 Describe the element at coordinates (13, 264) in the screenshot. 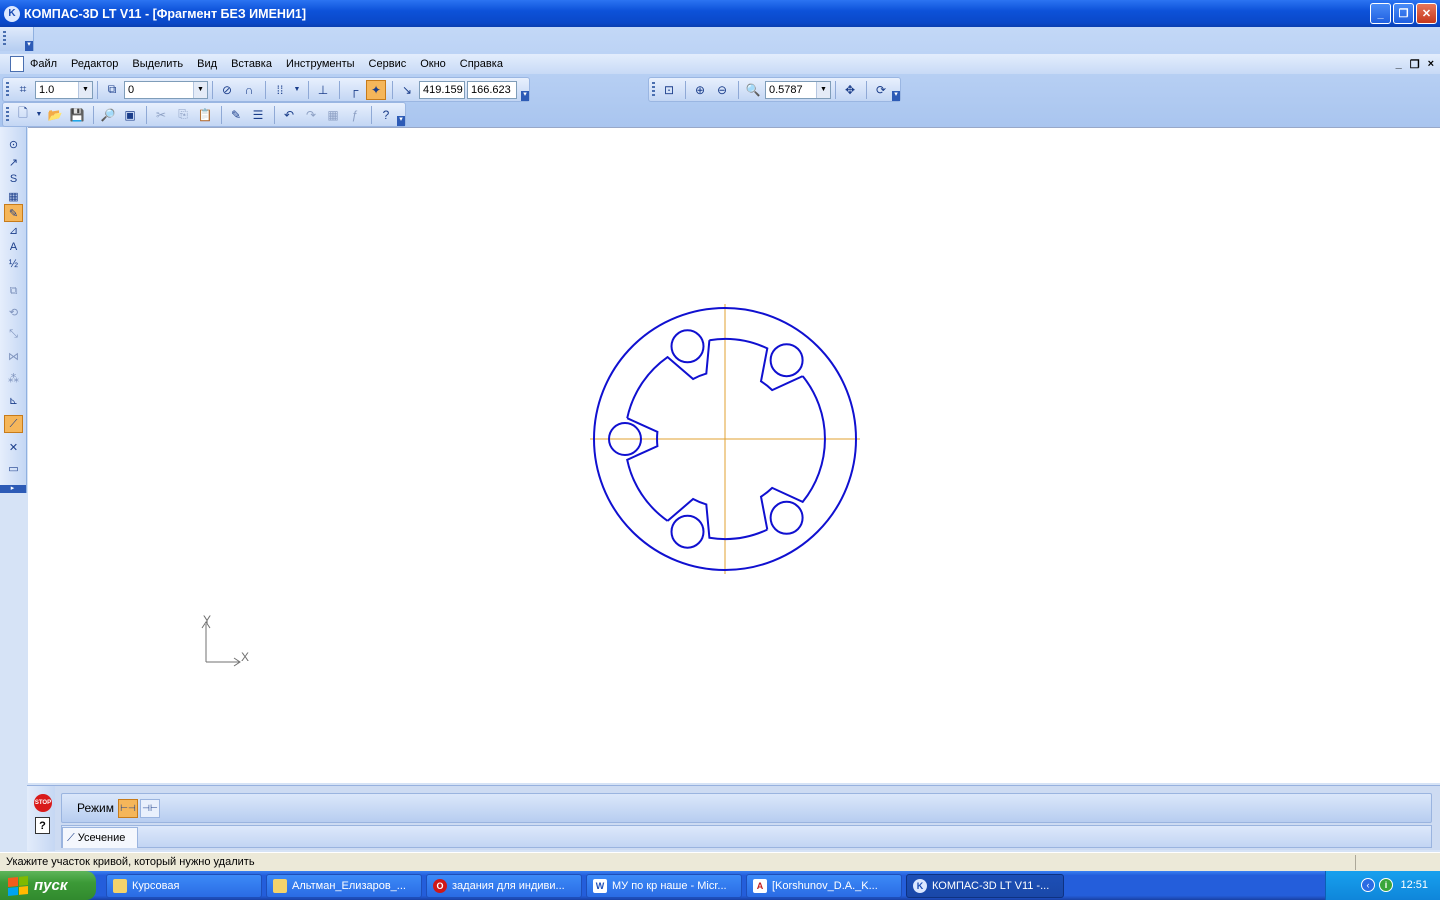

I see `spec-icon: ½` at that location.